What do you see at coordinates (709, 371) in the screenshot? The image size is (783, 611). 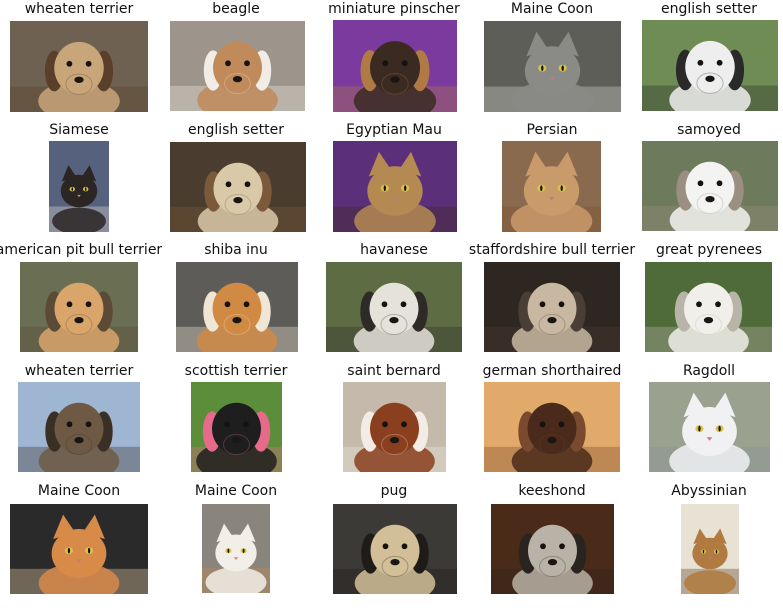 I see `image-caption: Ragdoll` at bounding box center [709, 371].